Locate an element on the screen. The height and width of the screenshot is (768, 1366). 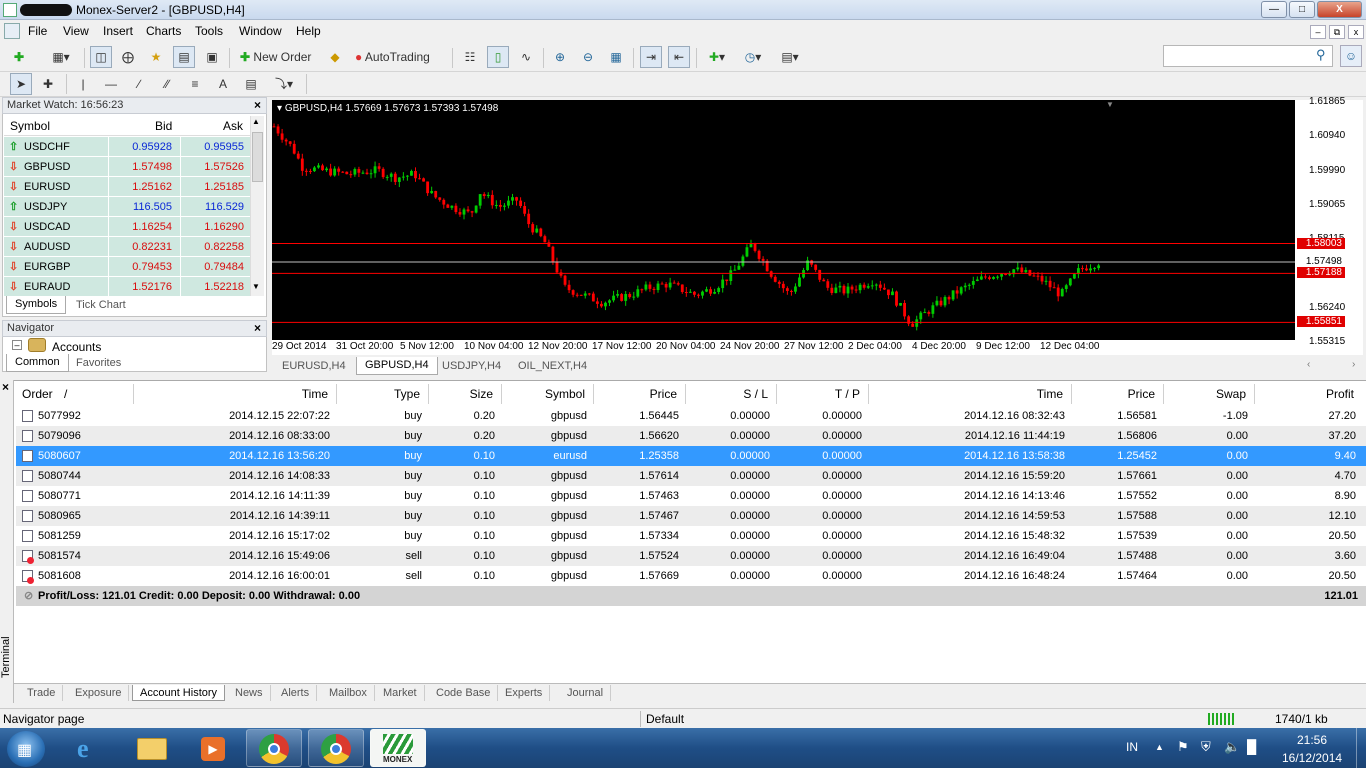
cursor-icon: ➤ is located at coordinates (21, 84).